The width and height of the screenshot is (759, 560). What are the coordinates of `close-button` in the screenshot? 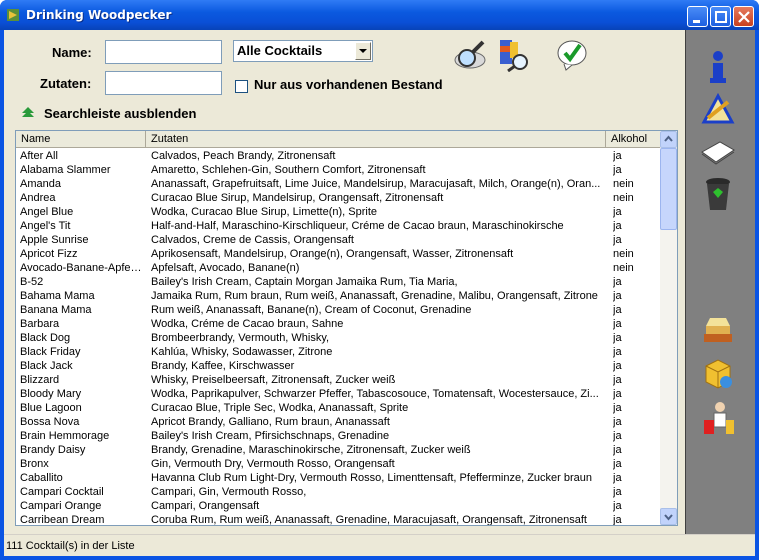 It's located at (743, 16).